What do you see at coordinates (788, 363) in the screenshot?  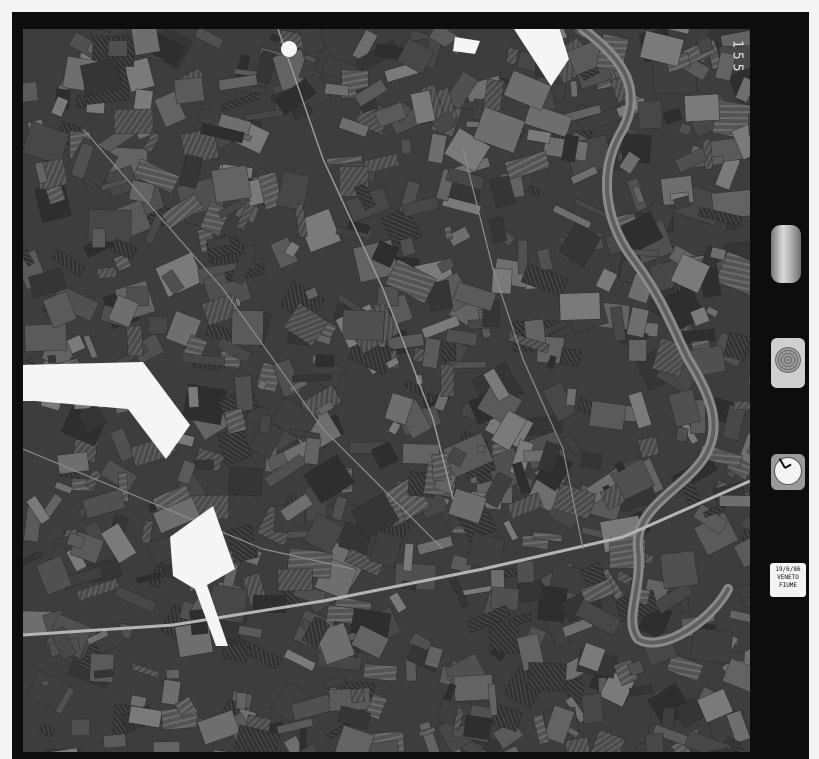 I see `altimeter-icon` at bounding box center [788, 363].